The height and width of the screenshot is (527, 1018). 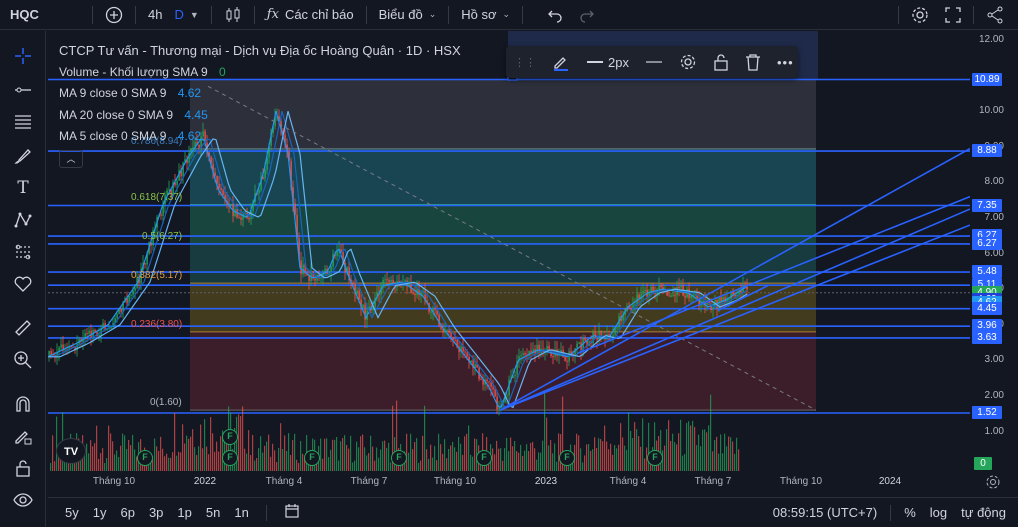 I want to click on magnet-tool, so click(x=23, y=404).